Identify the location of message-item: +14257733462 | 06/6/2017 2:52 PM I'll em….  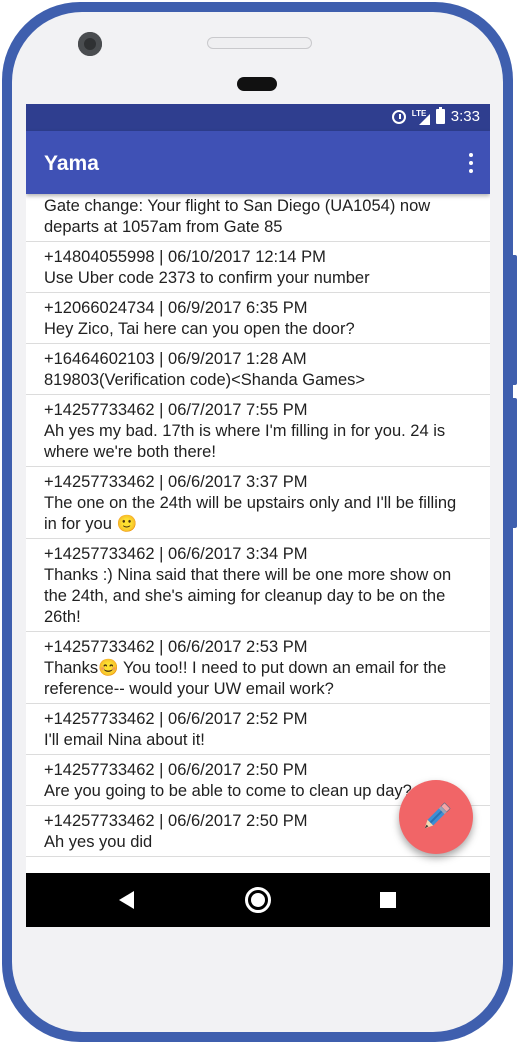
(258, 729).